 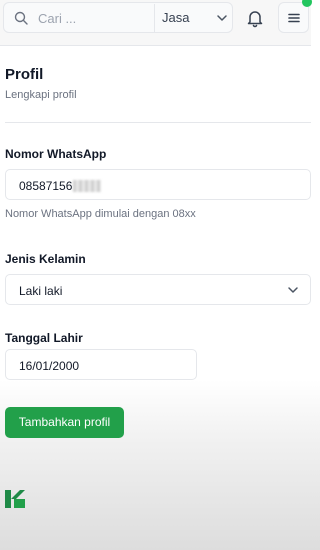 What do you see at coordinates (24, 74) in the screenshot?
I see `page-title: Profil` at bounding box center [24, 74].